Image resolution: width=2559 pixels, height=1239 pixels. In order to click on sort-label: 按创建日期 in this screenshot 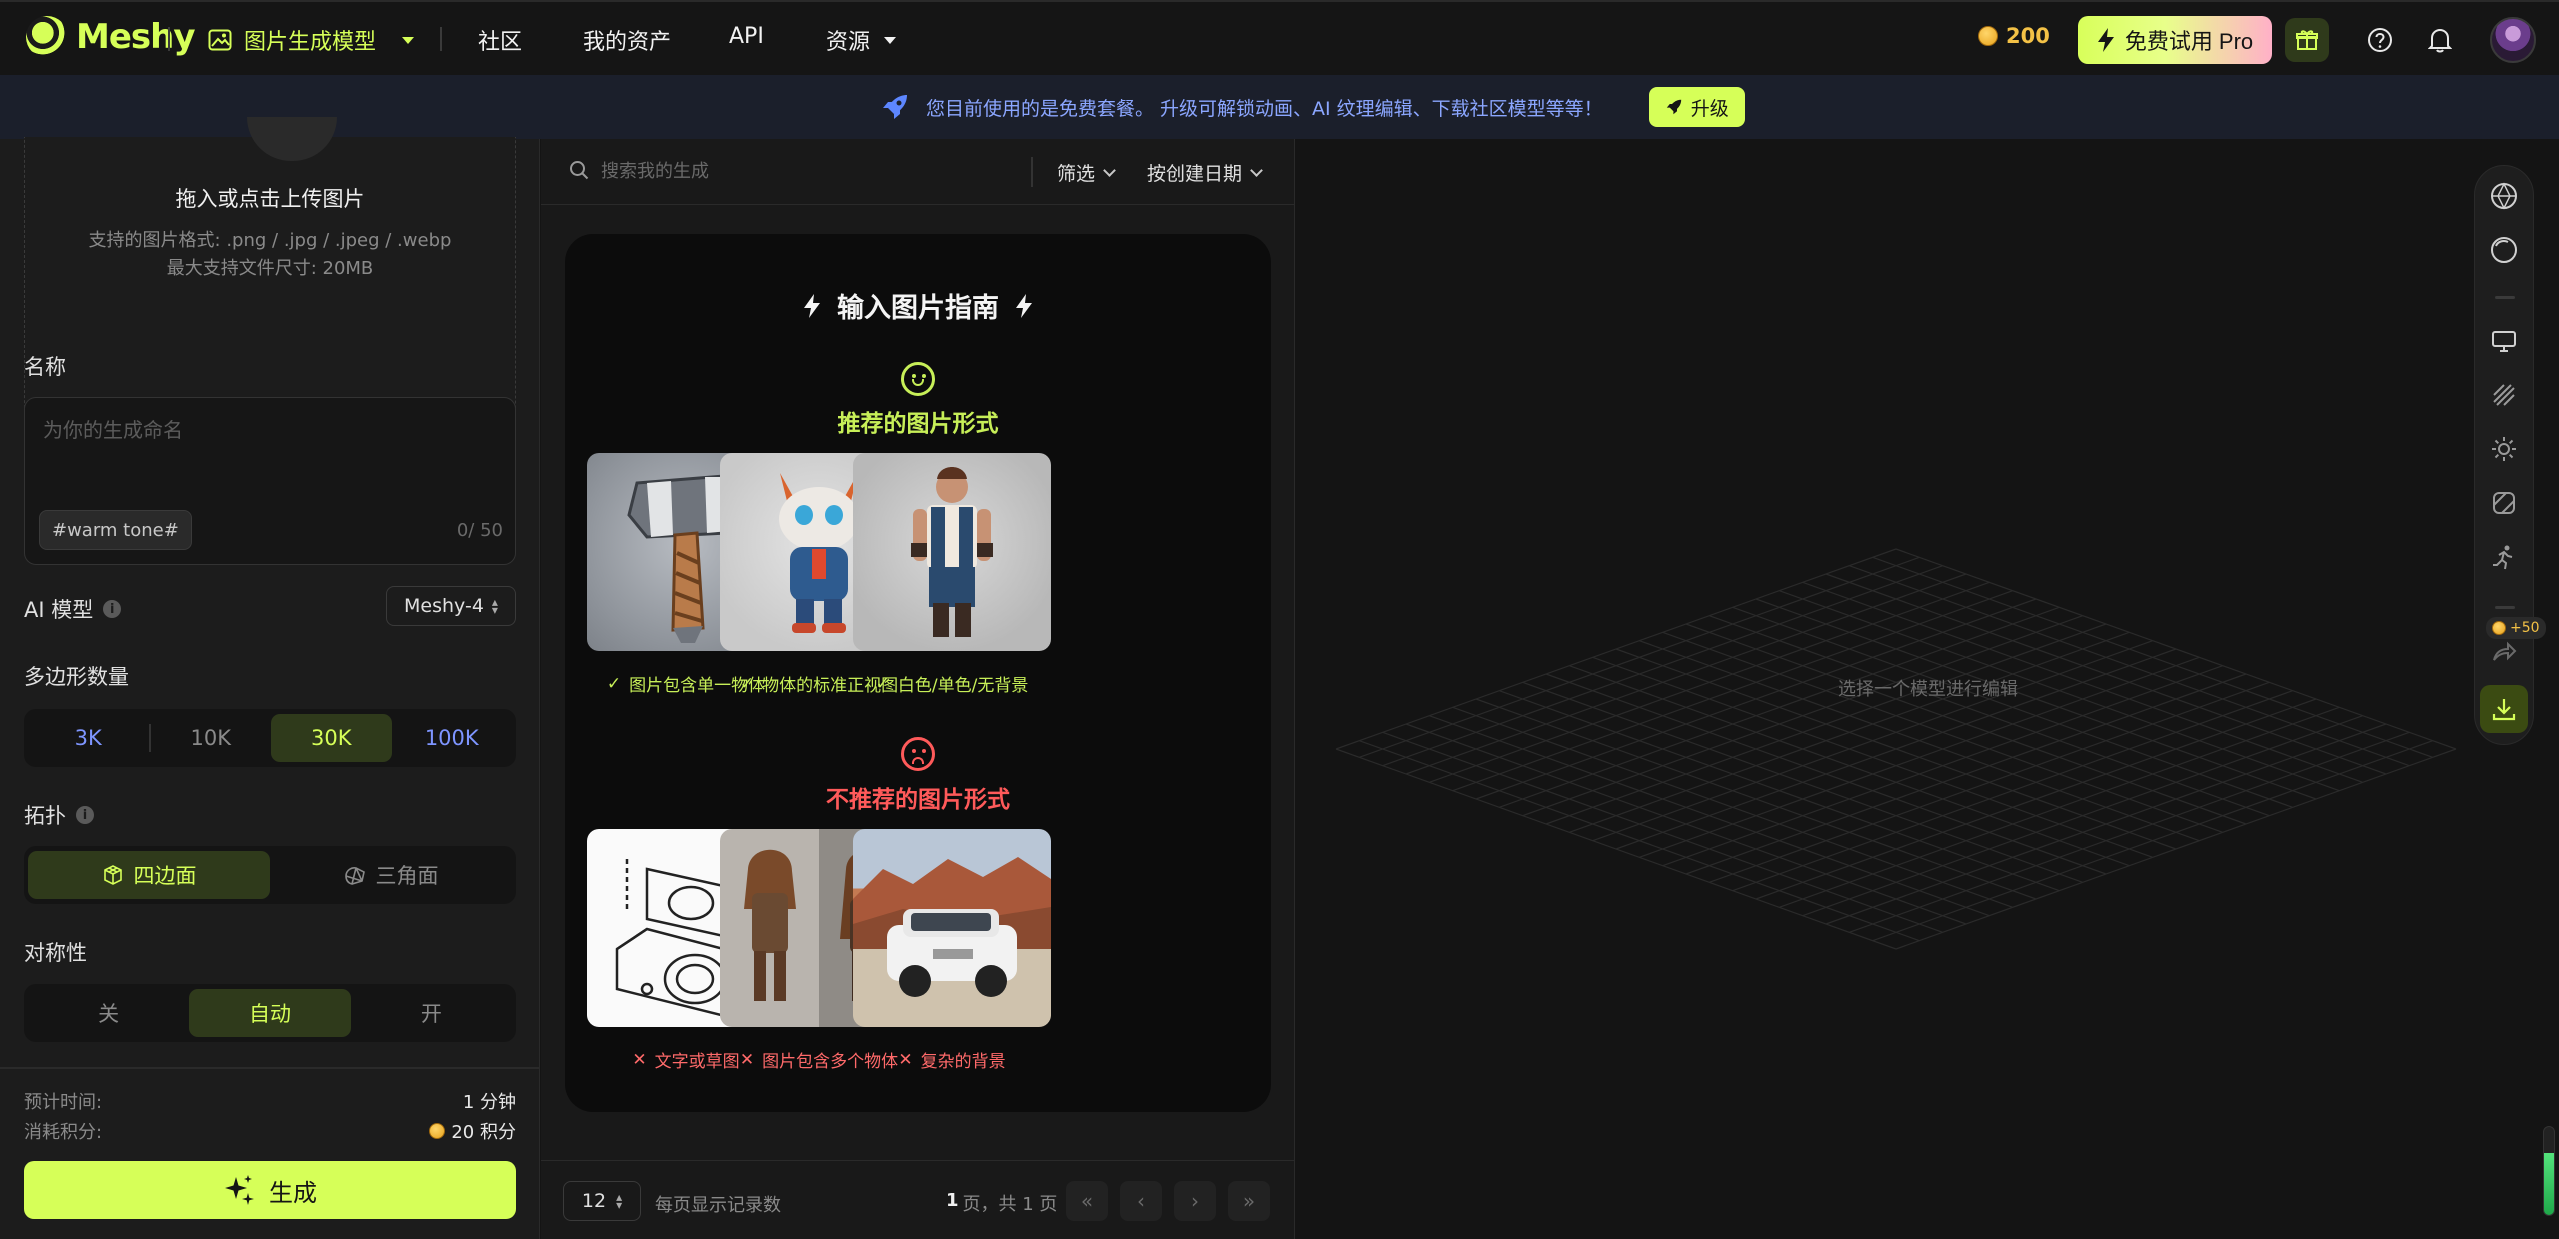, I will do `click(1195, 174)`.